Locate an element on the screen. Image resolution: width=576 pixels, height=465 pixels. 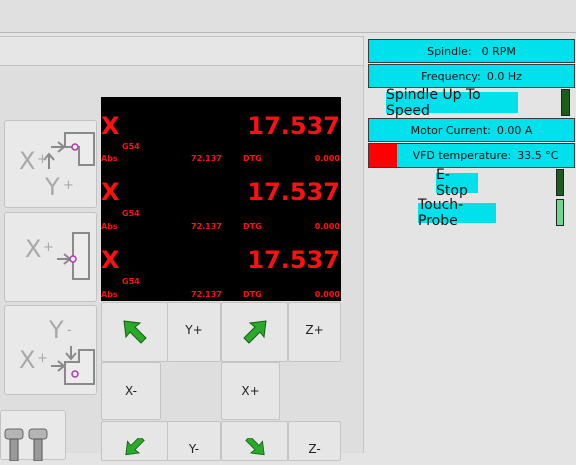
arrow-up-left-icon is located at coordinates (134, 332).